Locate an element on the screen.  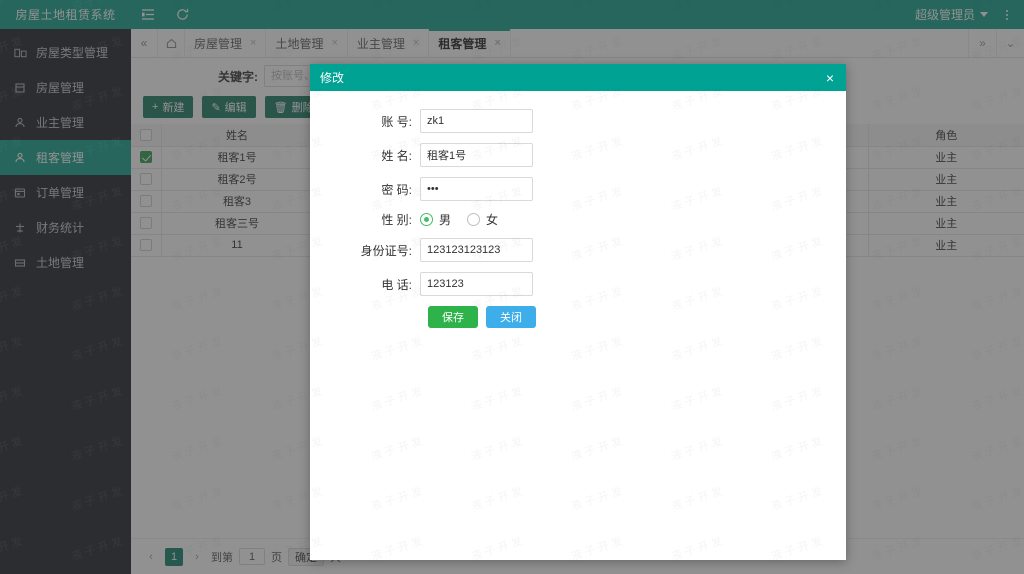
field-row-name: 姓 名: is located at coordinates (578, 155).